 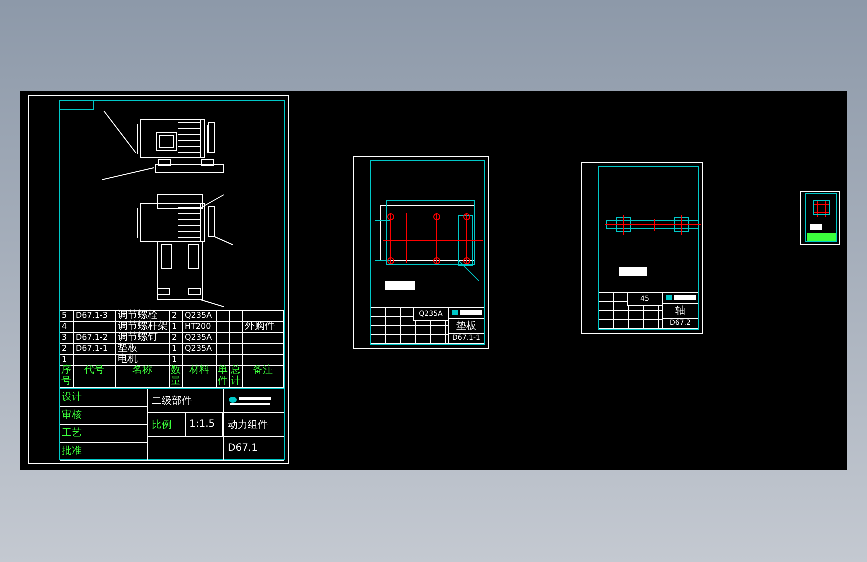 I want to click on scale-value: 1:1.5, so click(x=204, y=424).